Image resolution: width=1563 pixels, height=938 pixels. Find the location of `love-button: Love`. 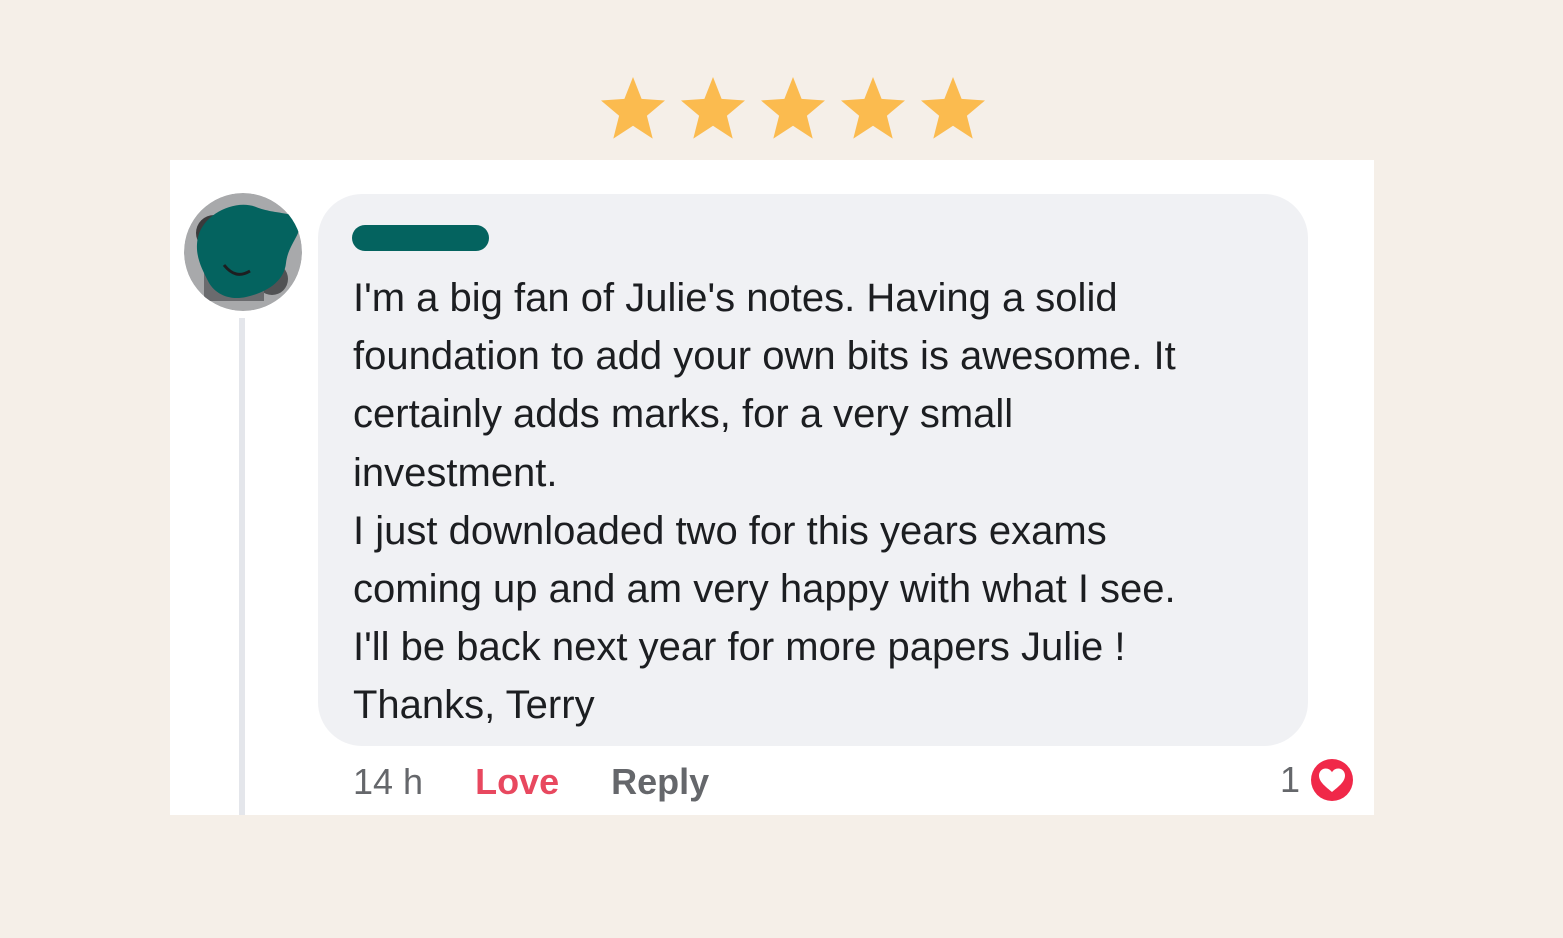

love-button: Love is located at coordinates (517, 782).